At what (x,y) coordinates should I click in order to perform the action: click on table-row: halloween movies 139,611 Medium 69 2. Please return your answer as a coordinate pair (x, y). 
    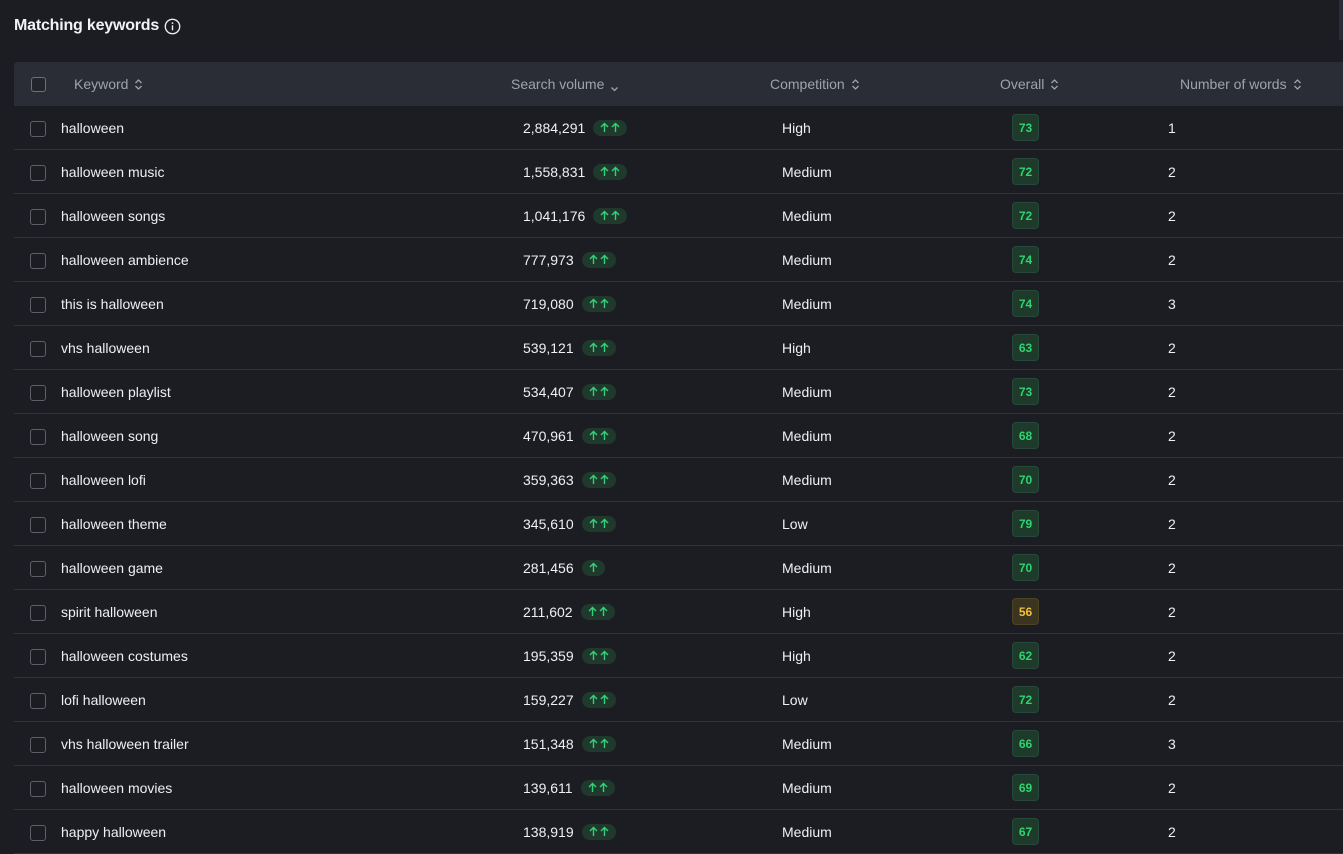
    Looking at the image, I should click on (678, 788).